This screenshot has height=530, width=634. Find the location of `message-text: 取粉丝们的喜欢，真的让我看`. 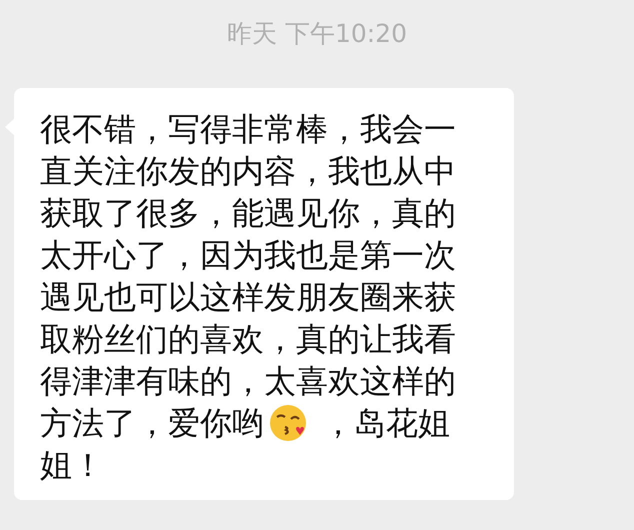

message-text: 取粉丝们的喜欢，真的让我看 is located at coordinates (248, 339).